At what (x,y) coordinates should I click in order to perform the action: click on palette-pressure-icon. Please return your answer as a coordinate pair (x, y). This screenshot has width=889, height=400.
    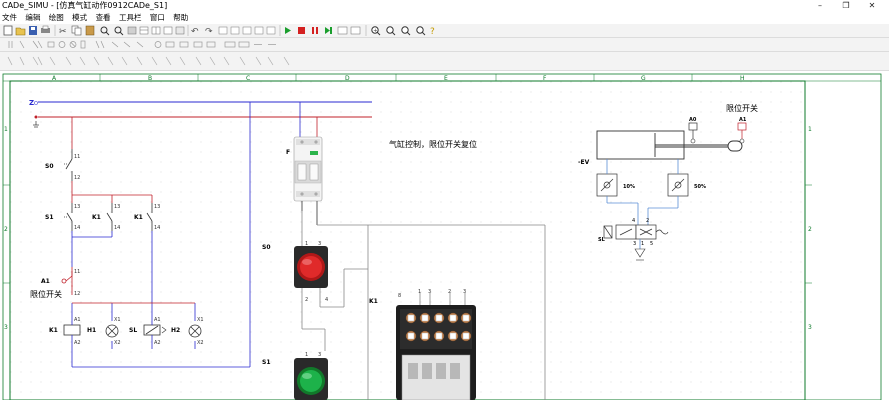
    Looking at the image, I should click on (158, 44).